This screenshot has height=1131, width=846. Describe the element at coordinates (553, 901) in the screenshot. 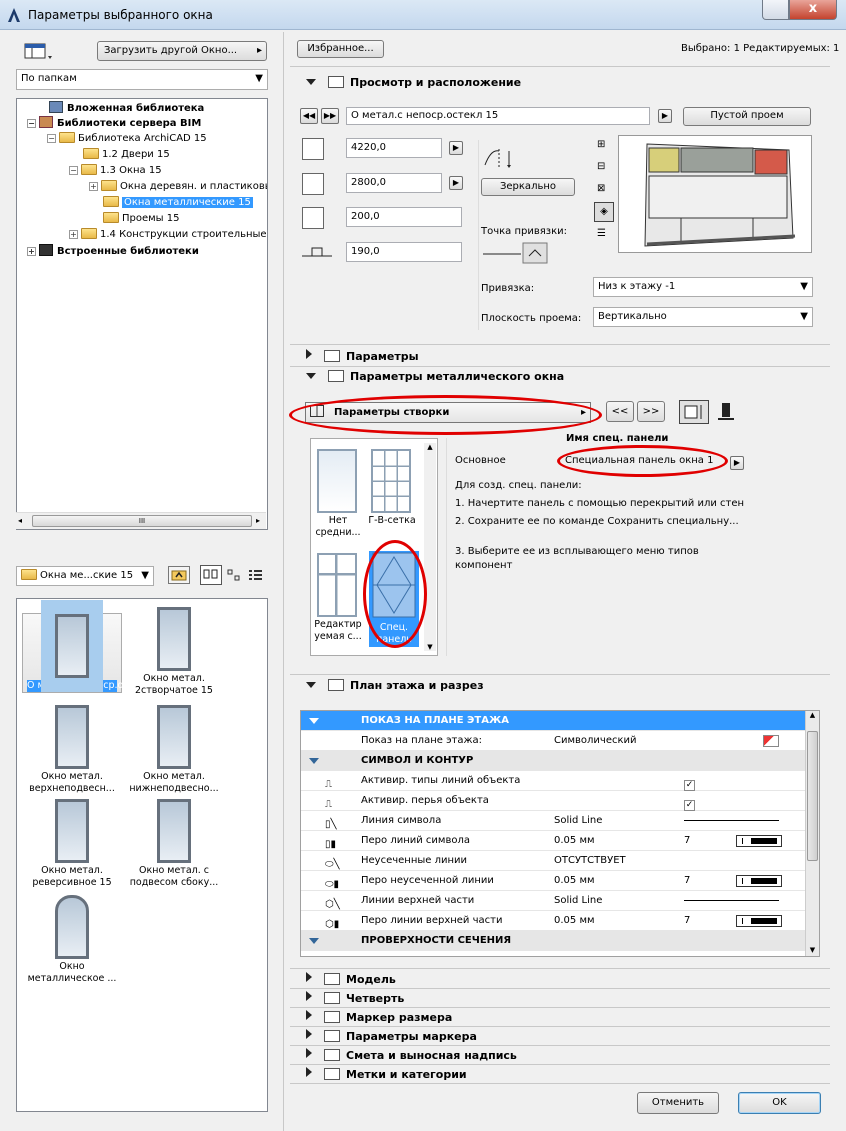

I see `grid-row: ⬡╲ Линии верхней части Solid Line` at that location.